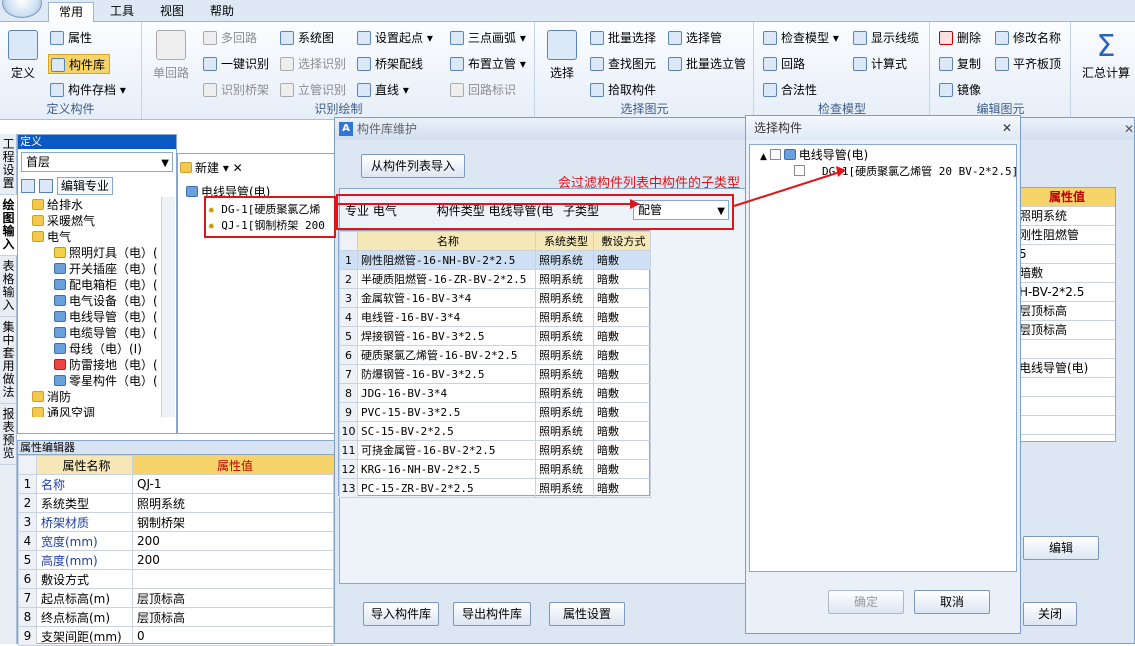 The height and width of the screenshot is (646, 1135). Describe the element at coordinates (959, 64) in the screenshot. I see `copy-button: 复制` at that location.